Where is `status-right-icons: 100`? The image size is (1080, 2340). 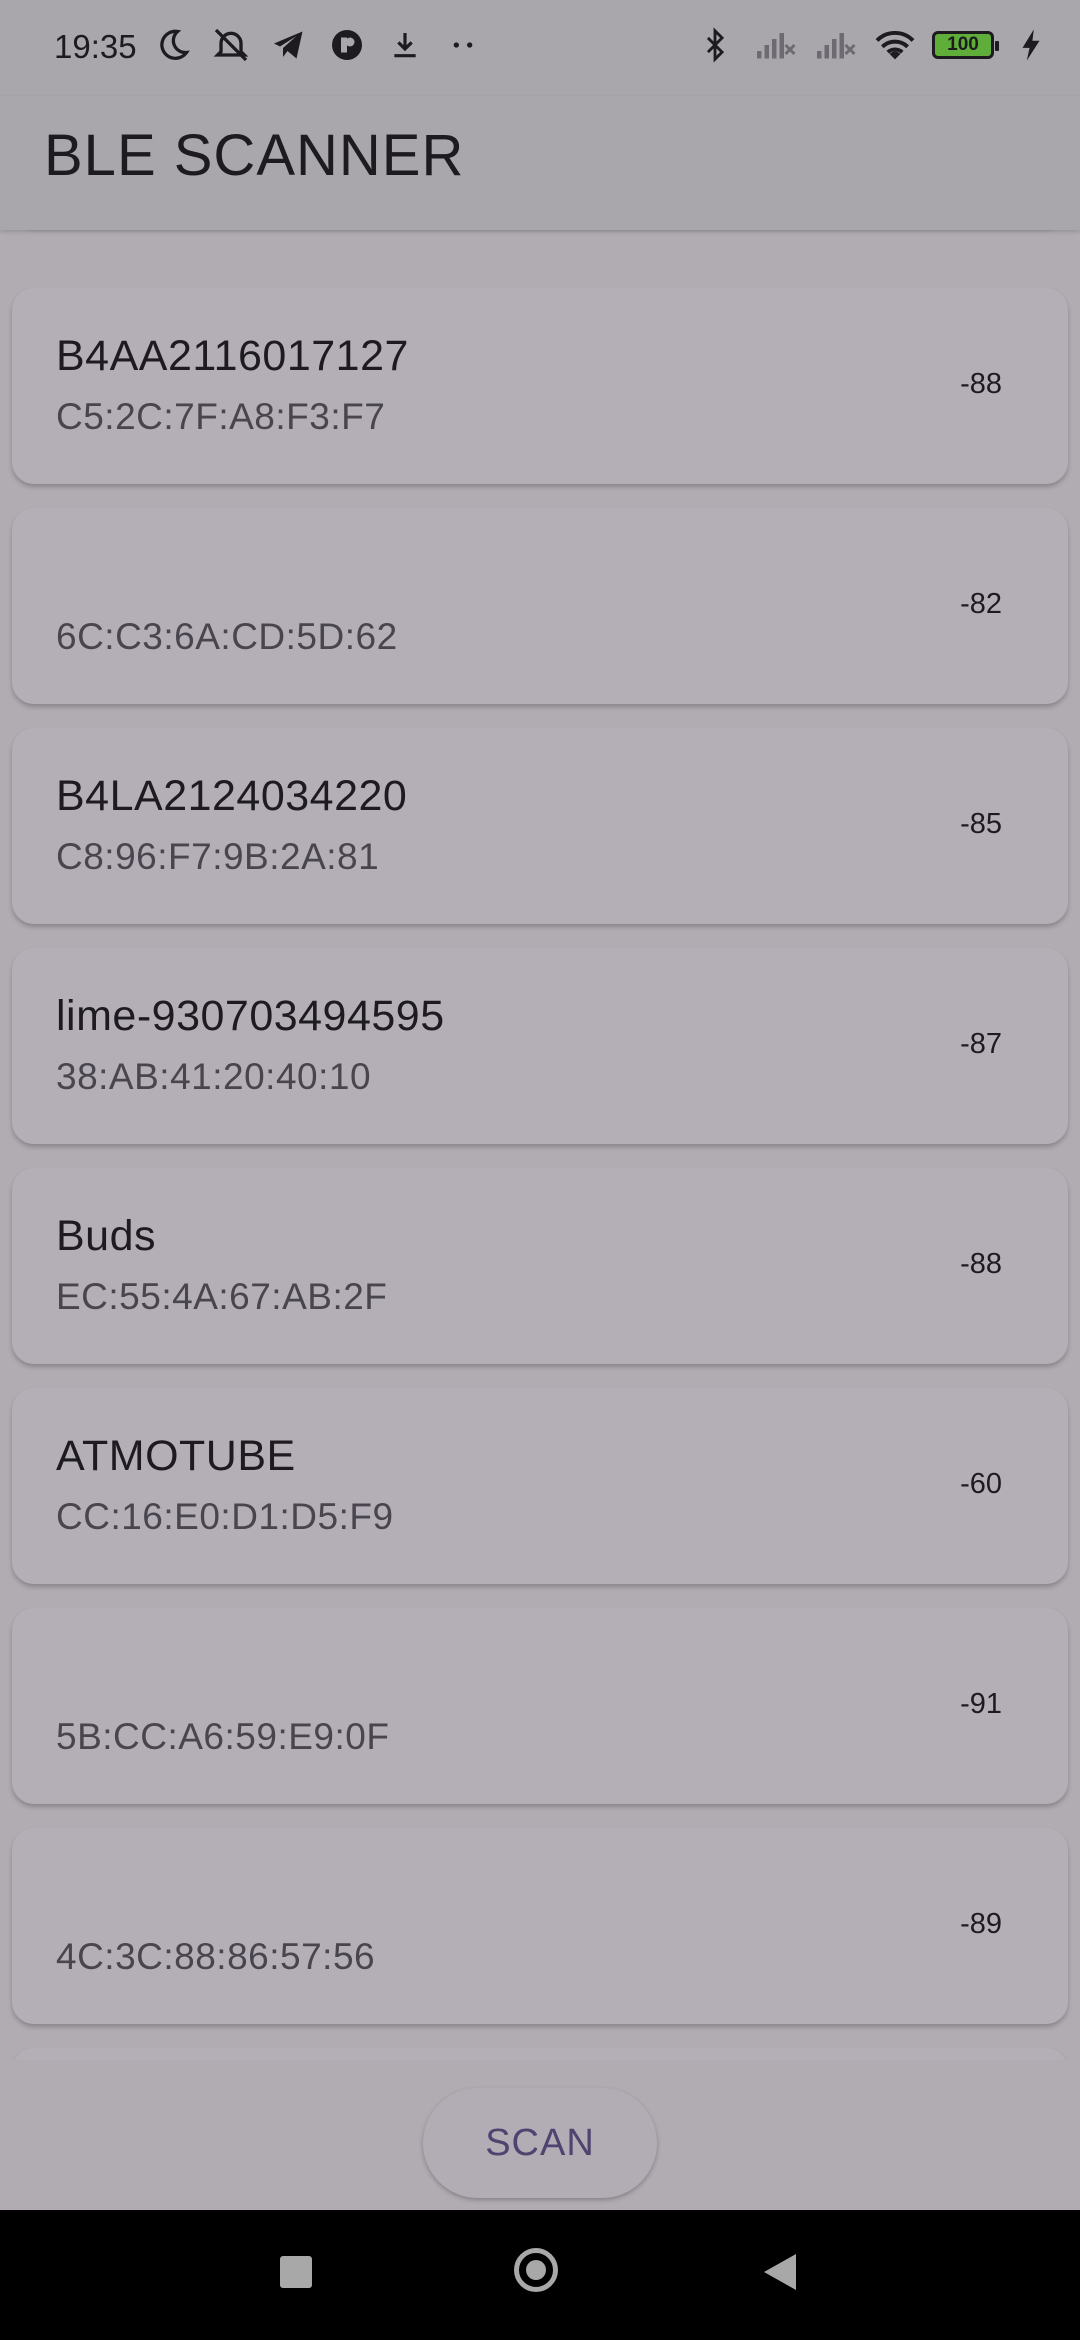
status-right-icons: 100 is located at coordinates (873, 45).